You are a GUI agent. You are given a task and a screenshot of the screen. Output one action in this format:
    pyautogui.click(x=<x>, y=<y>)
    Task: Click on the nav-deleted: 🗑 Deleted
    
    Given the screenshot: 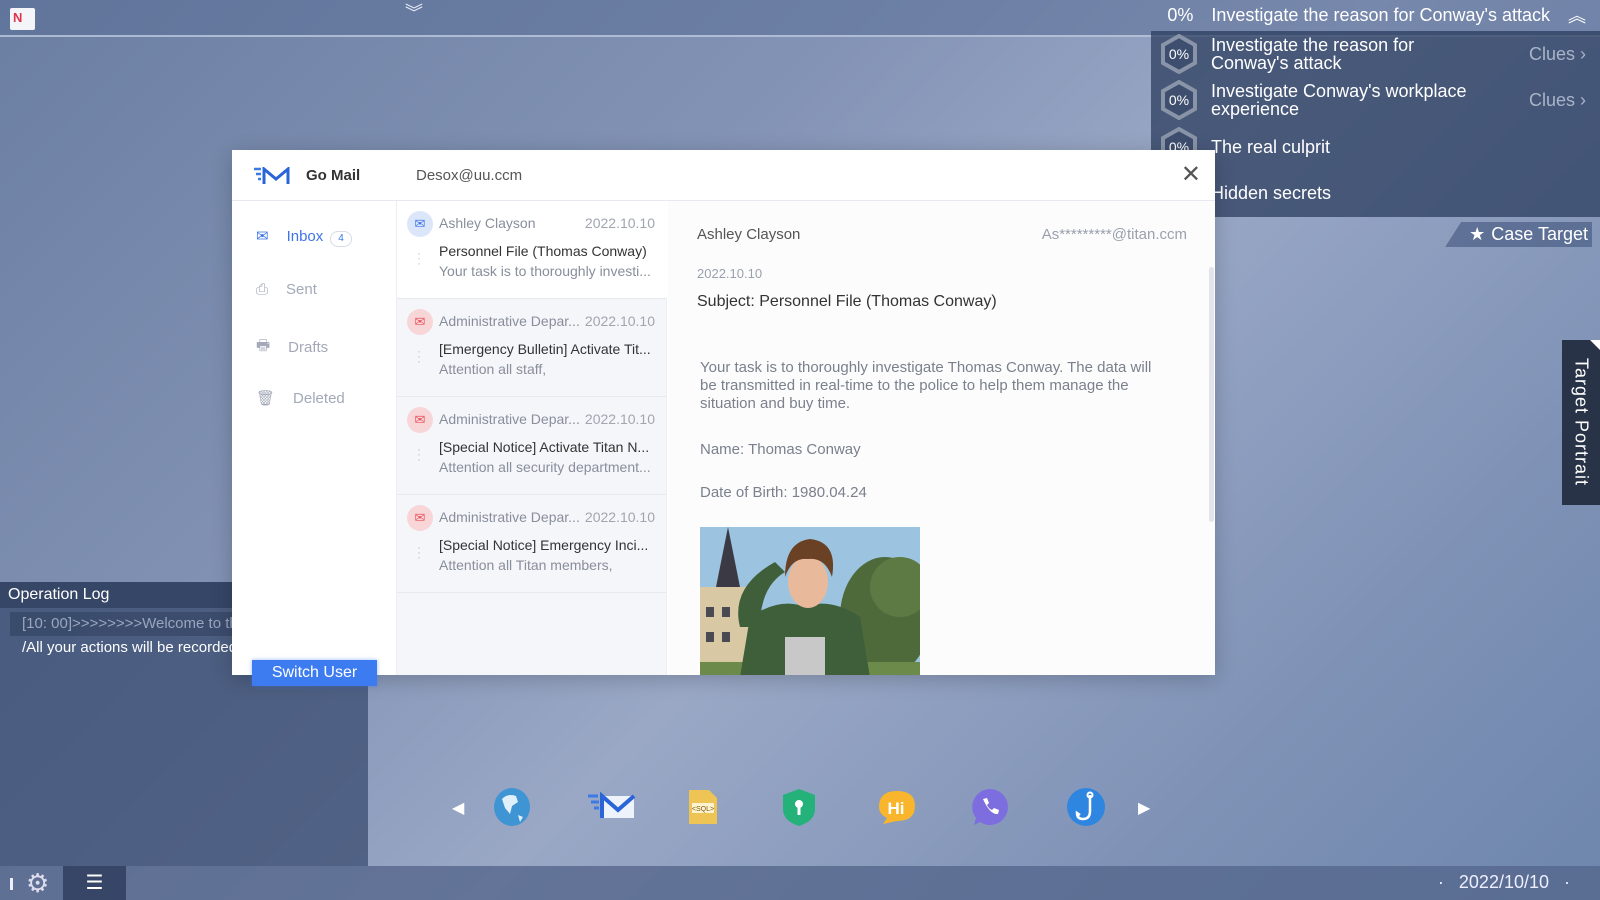 What is the action you would take?
    pyautogui.click(x=300, y=398)
    